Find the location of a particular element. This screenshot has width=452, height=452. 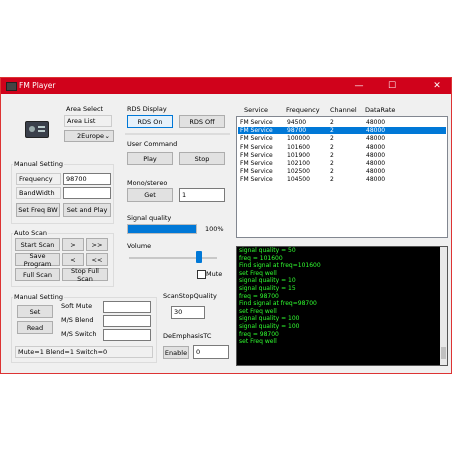

col-header-channel: Channel is located at coordinates (343, 110).